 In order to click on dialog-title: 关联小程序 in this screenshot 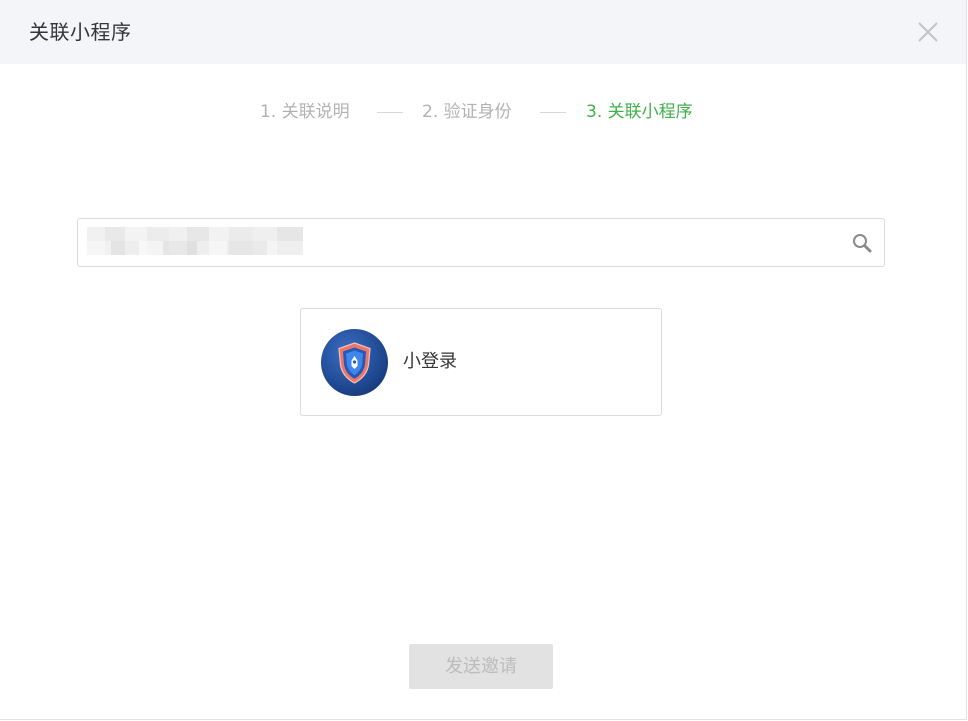, I will do `click(80, 32)`.